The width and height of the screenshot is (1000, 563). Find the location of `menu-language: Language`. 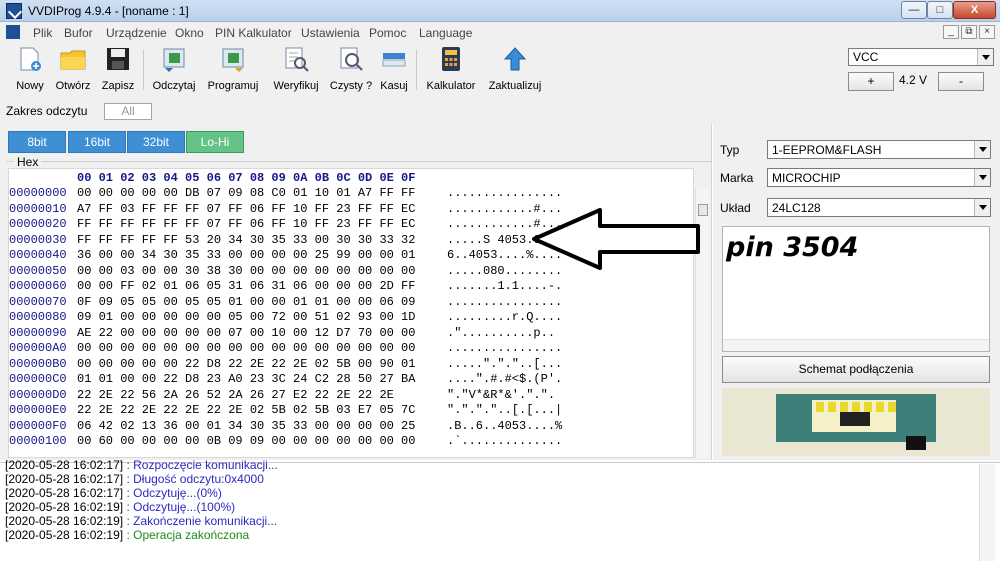

menu-language: Language is located at coordinates (445, 33).